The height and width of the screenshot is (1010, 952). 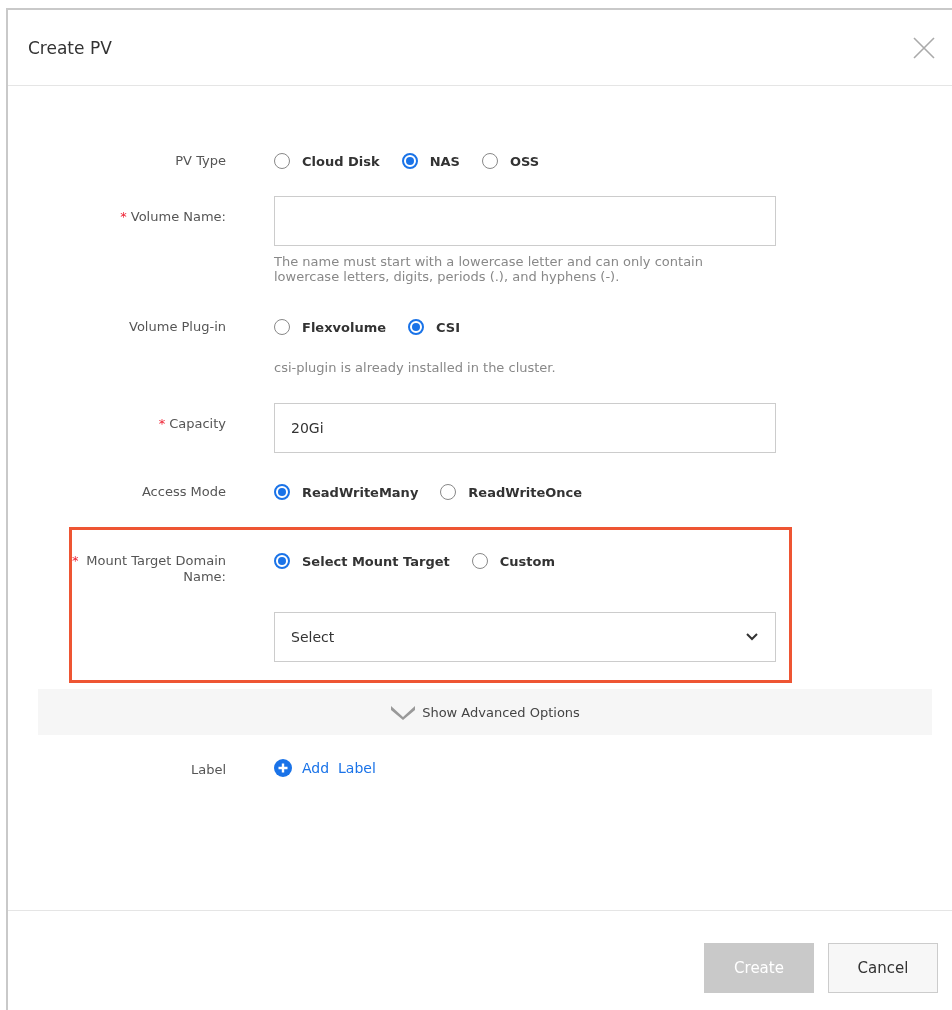 I want to click on plus-circle-icon, so click(x=283, y=768).